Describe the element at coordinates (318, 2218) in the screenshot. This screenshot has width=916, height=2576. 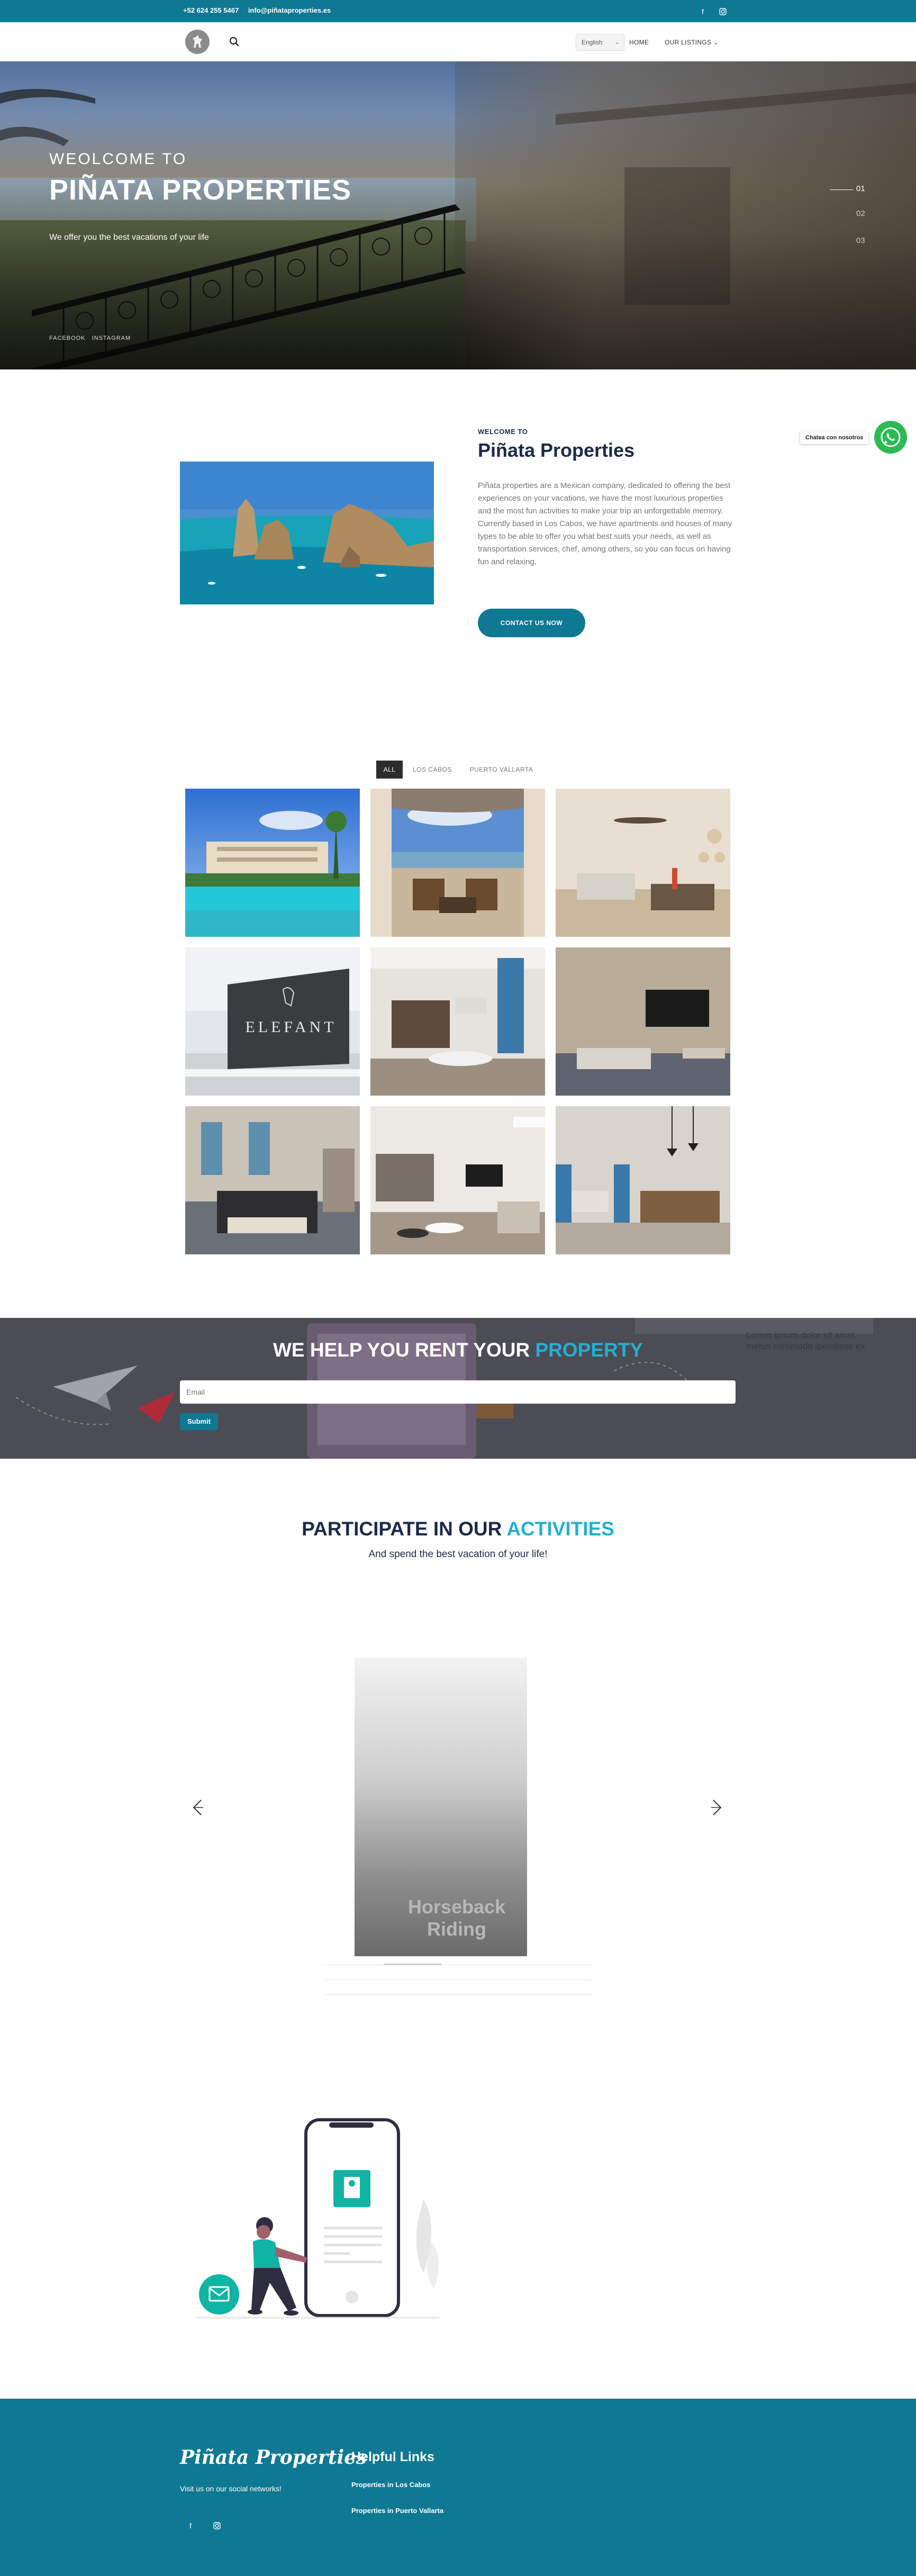
I see `contact-illustration` at that location.